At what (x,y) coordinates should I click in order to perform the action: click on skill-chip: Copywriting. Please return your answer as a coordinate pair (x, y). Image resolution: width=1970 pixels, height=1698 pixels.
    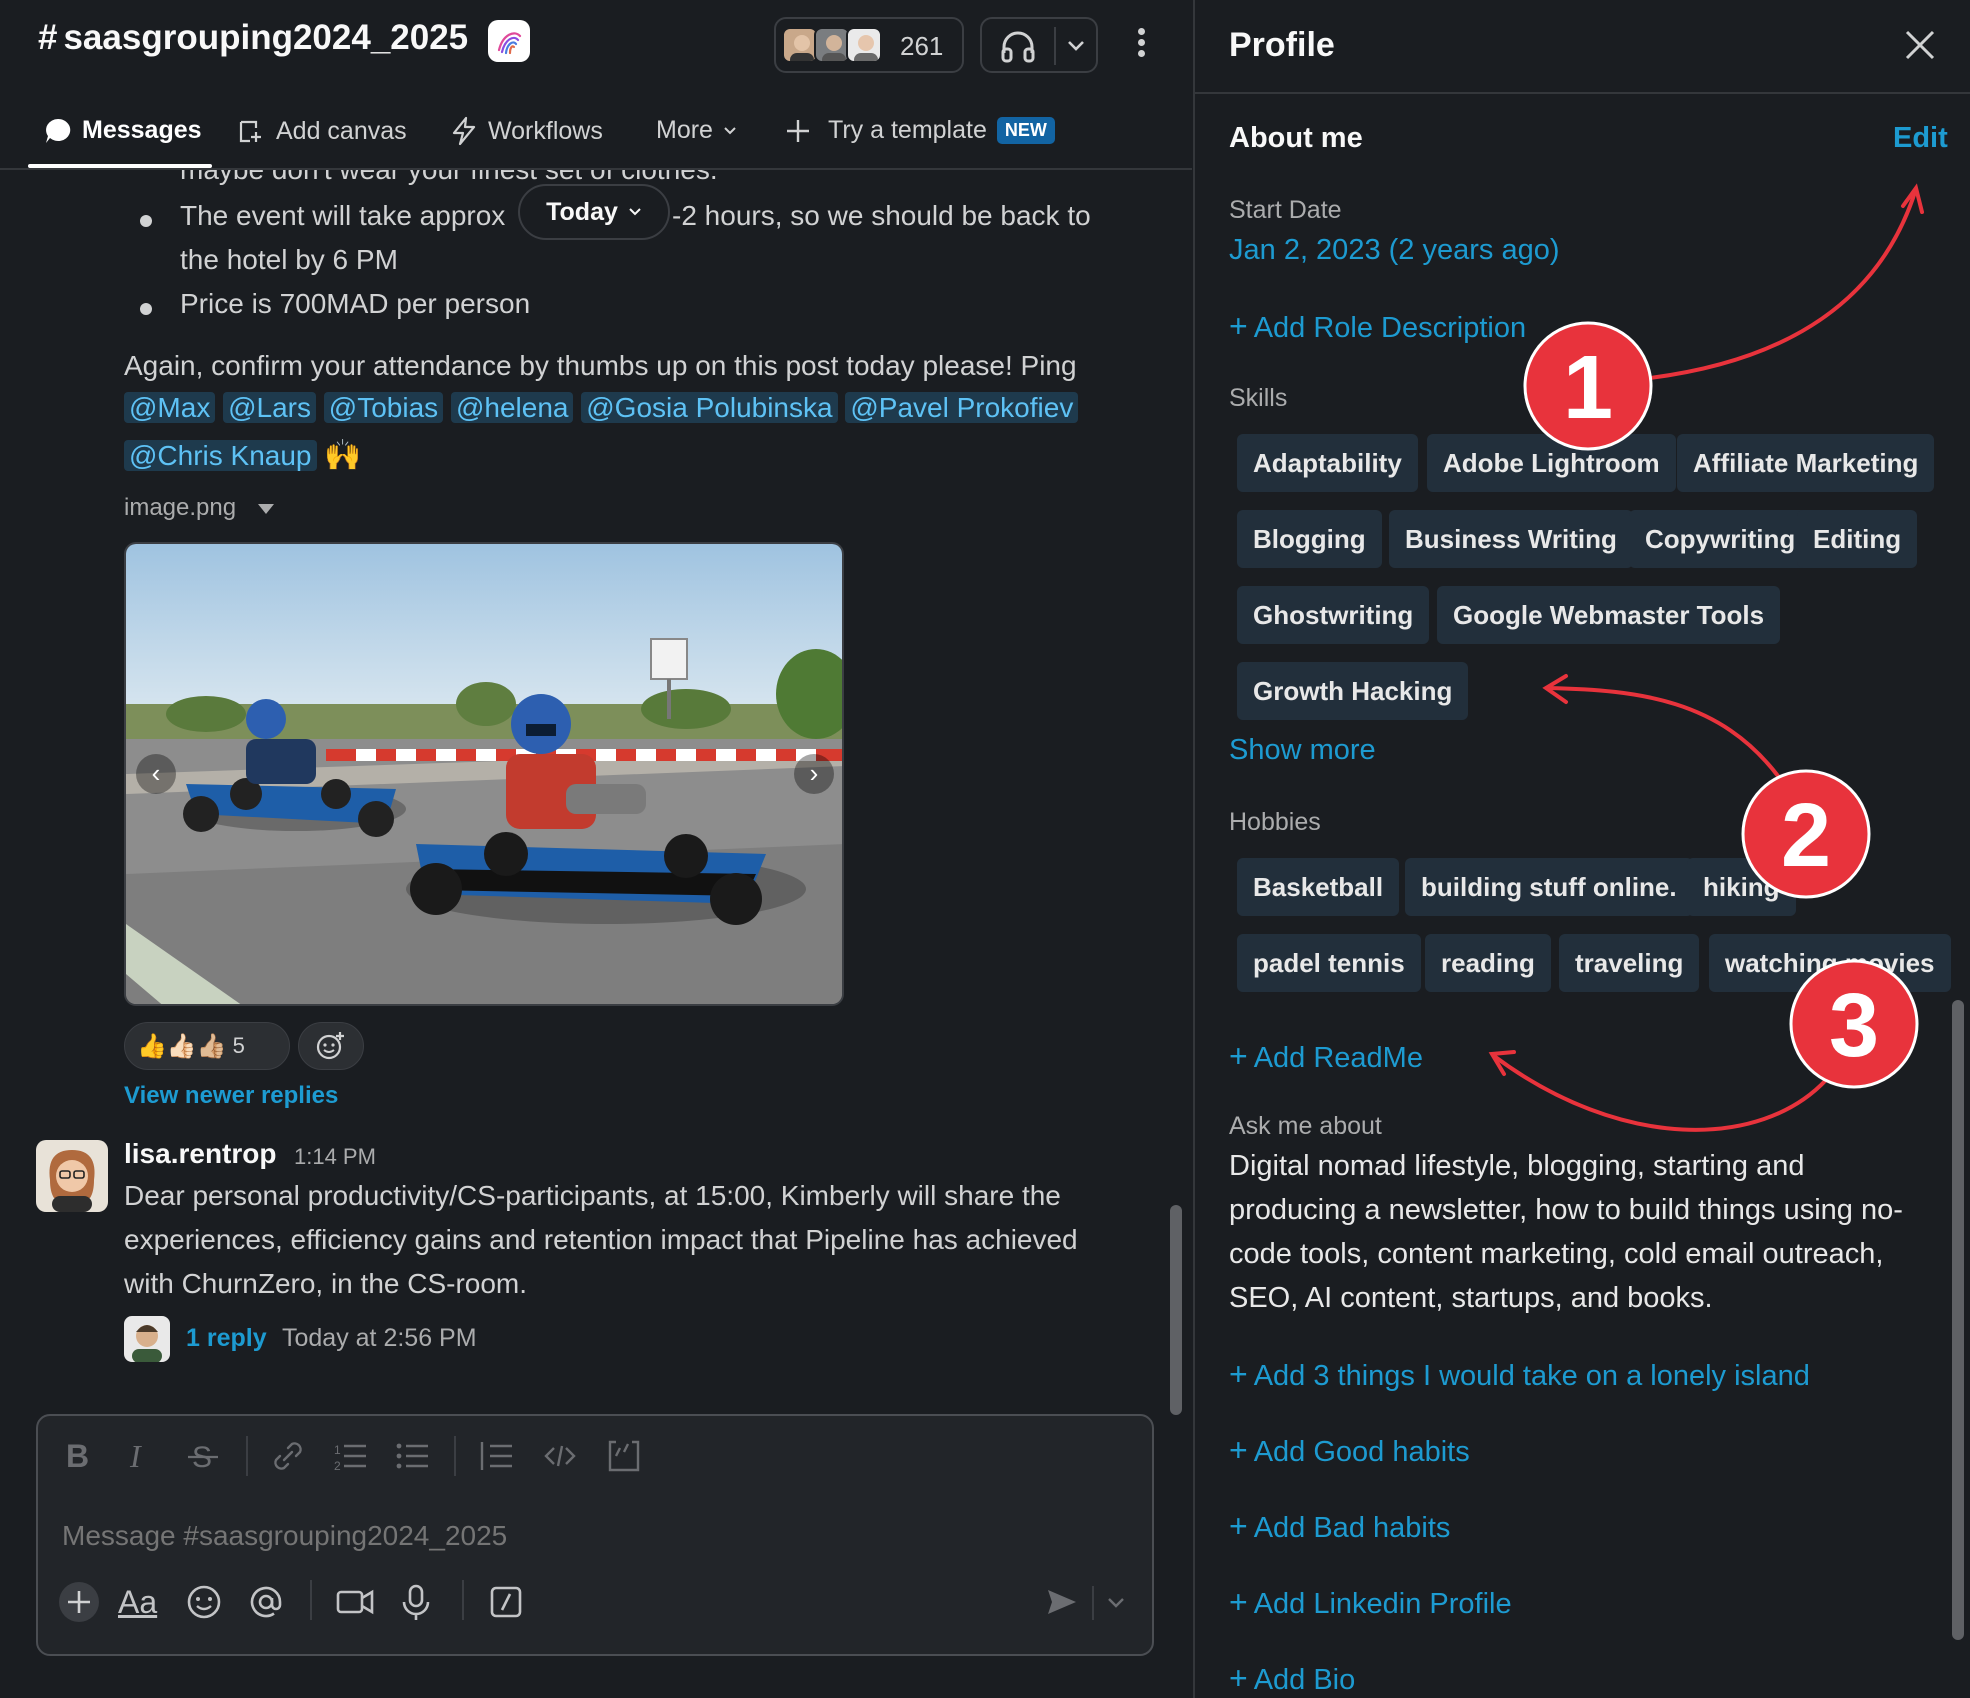
    Looking at the image, I should click on (1720, 539).